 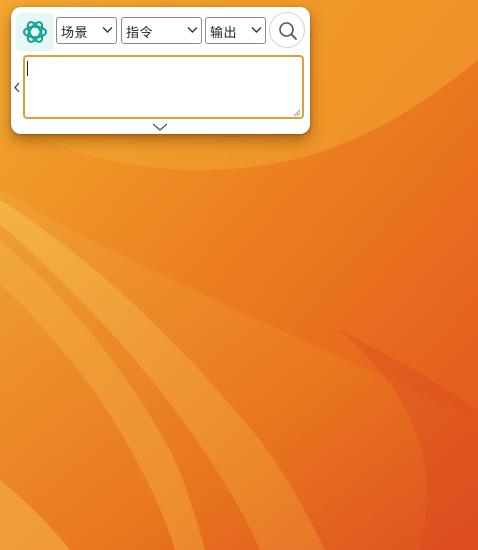 I want to click on app-logo, so click(x=35, y=32).